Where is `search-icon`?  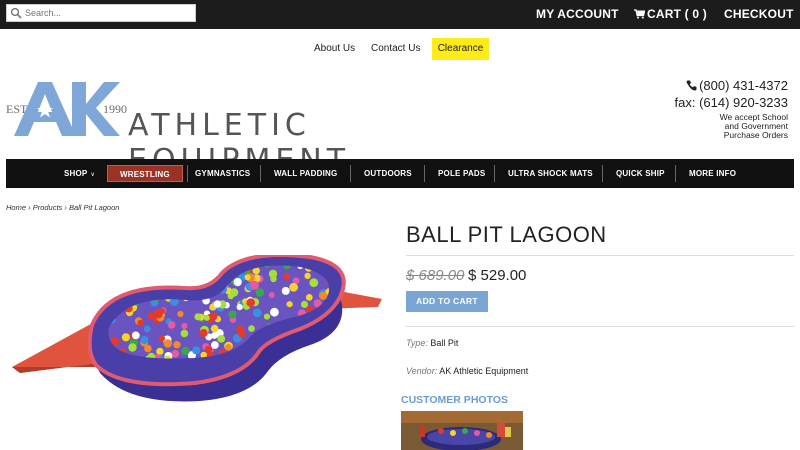
search-icon is located at coordinates (16, 13).